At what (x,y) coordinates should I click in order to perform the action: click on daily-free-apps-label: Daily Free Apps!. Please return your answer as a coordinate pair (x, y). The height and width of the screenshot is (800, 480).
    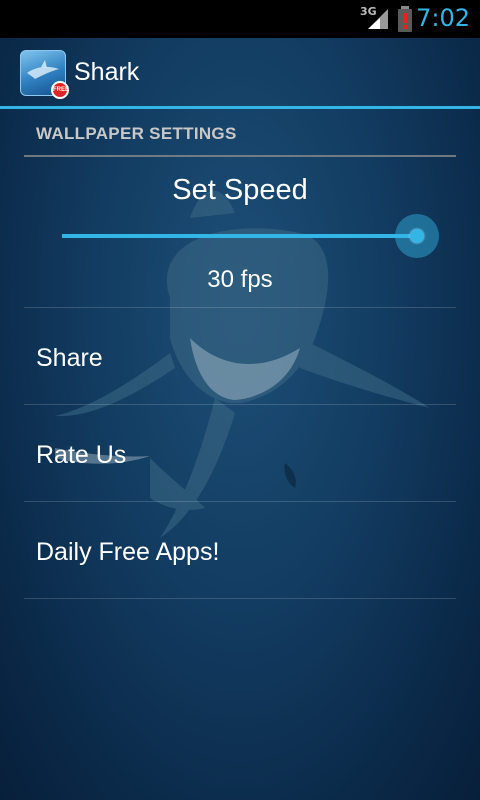
    Looking at the image, I should click on (128, 552).